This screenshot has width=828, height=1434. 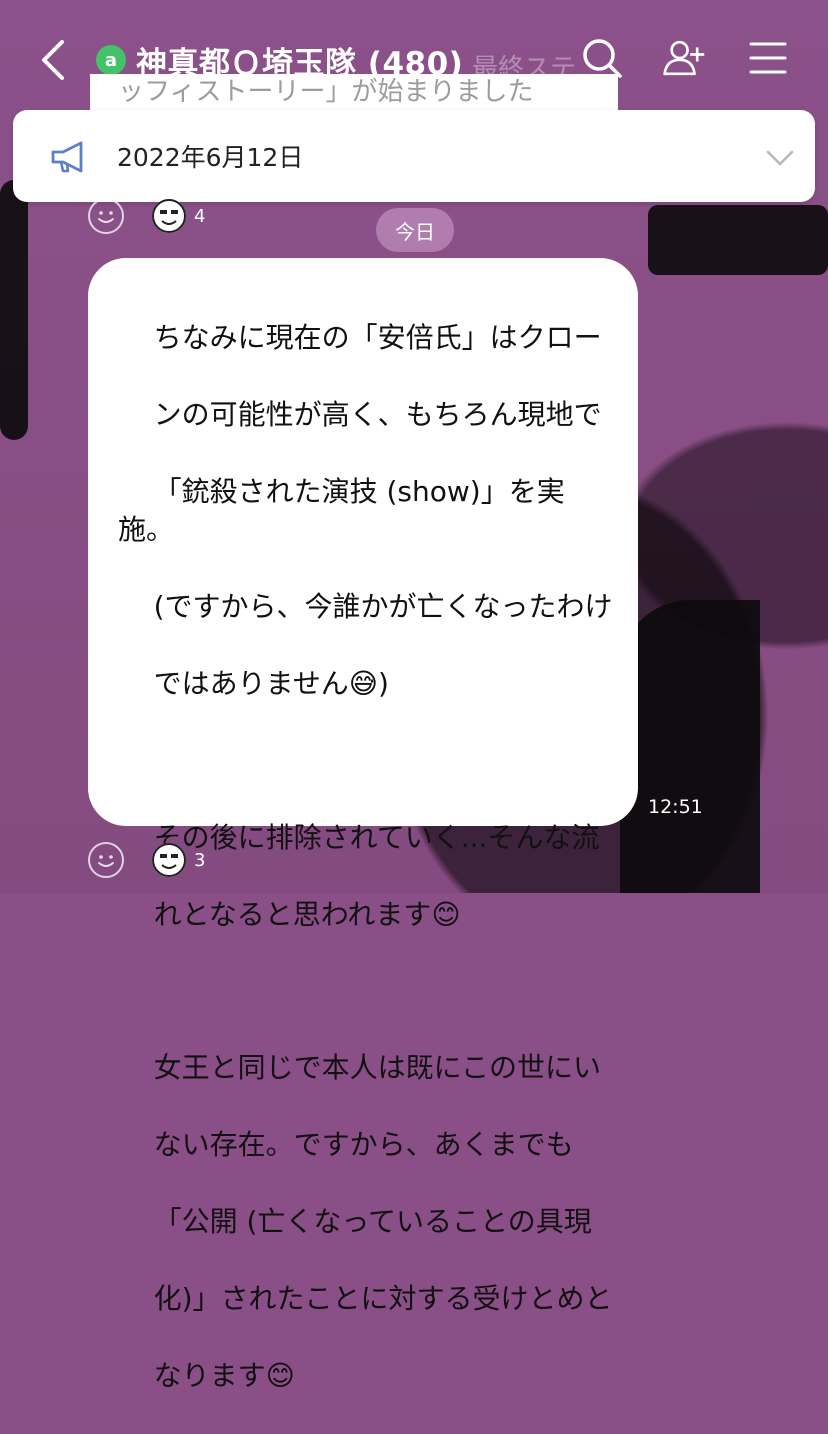 I want to click on message-line: その後に排除されていく...そんな流, so click(x=377, y=837).